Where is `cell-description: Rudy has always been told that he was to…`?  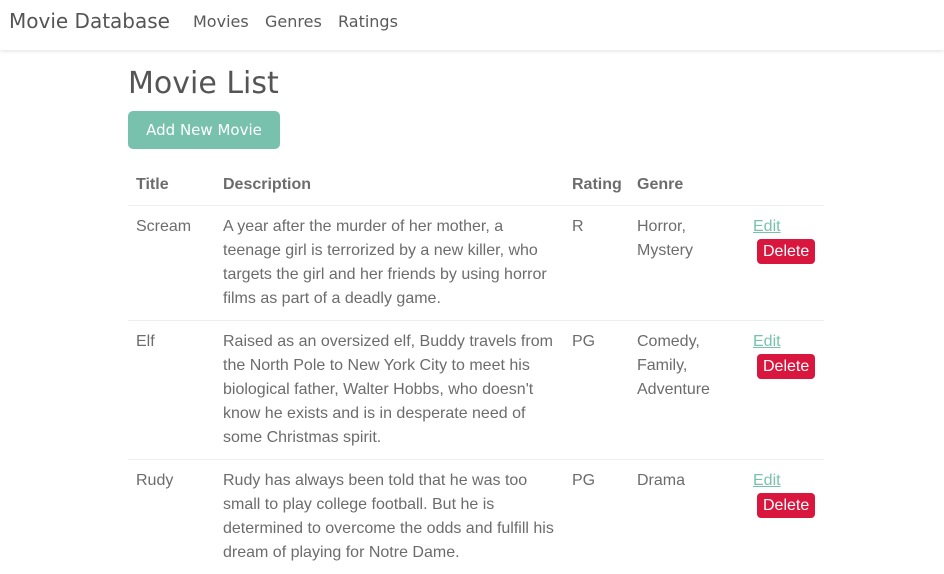 cell-description: Rudy has always been told that he was to… is located at coordinates (389, 517).